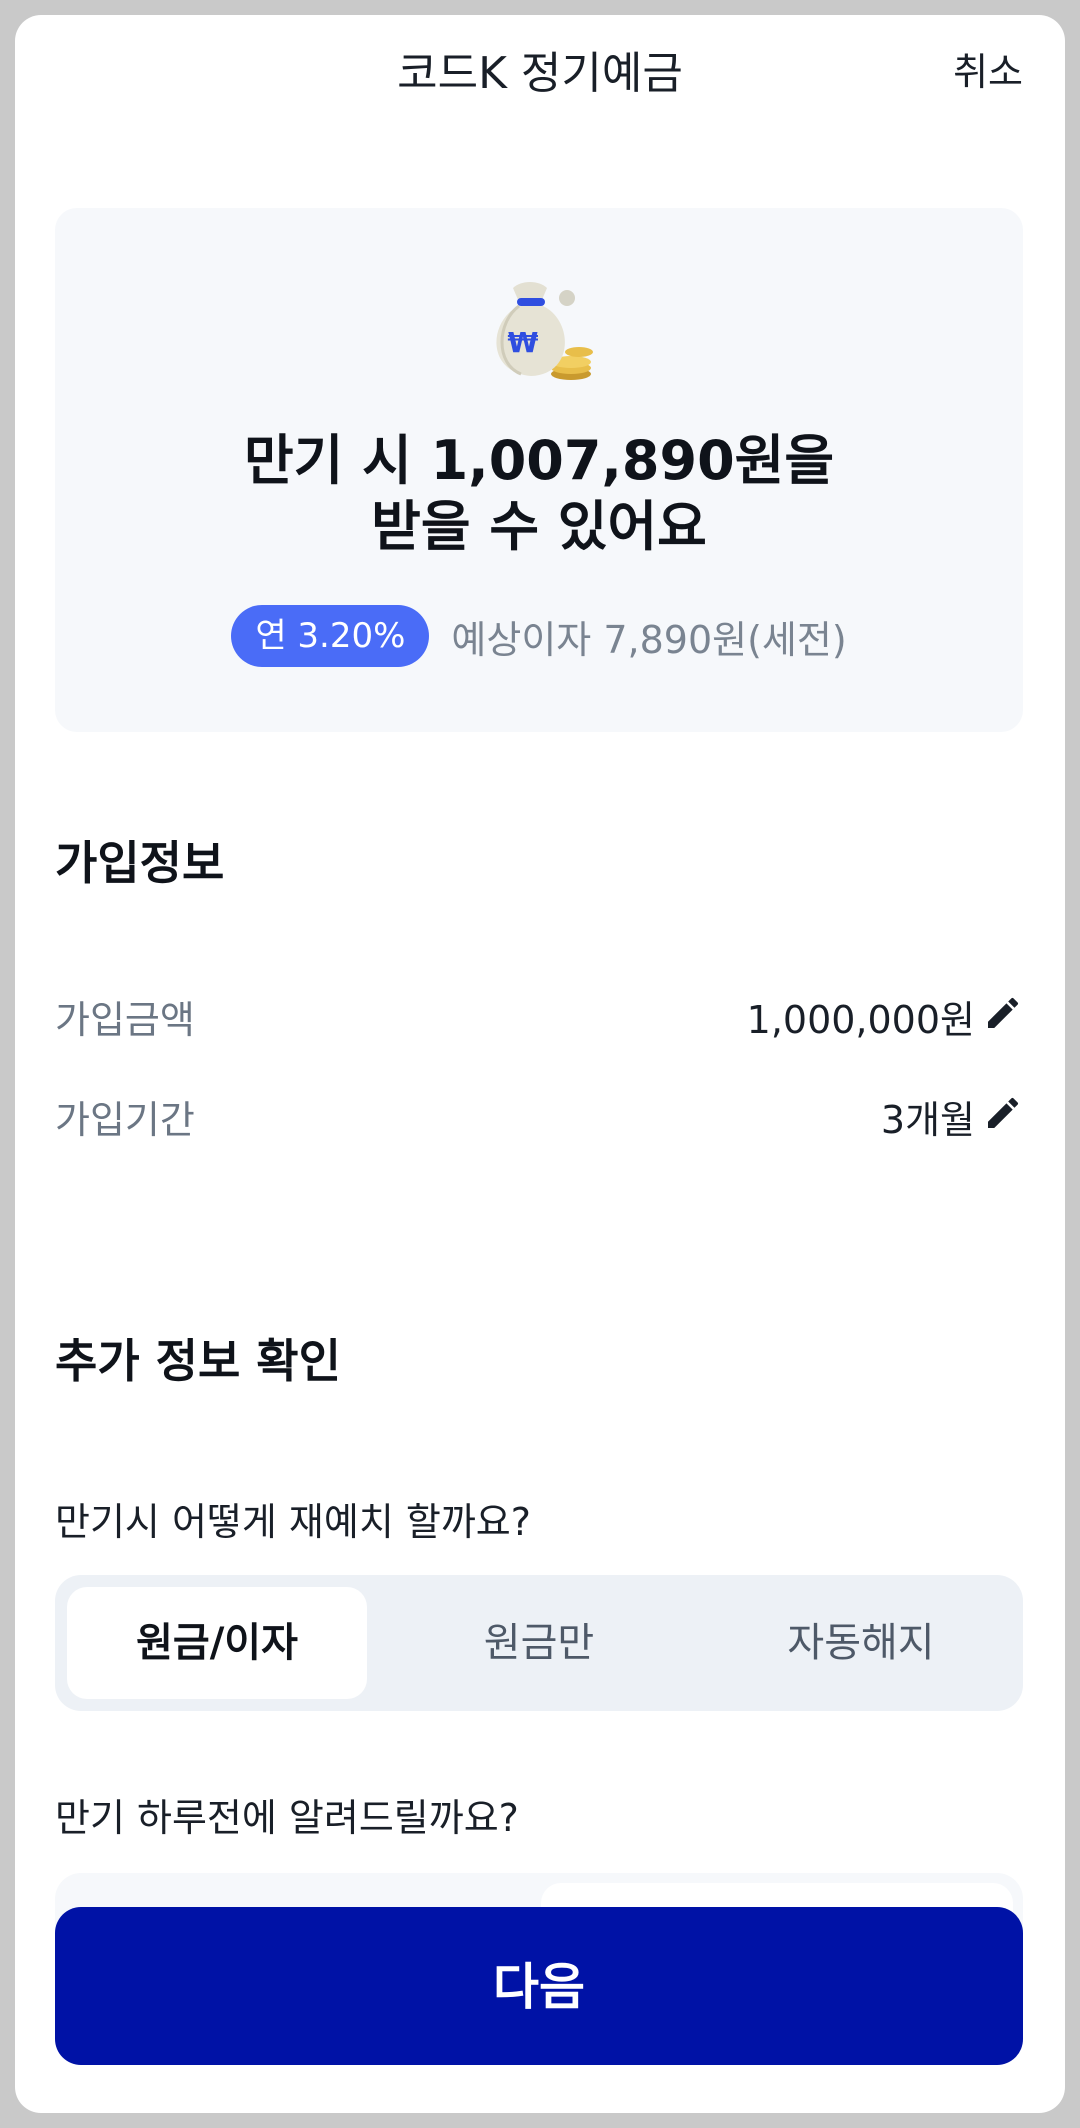  Describe the element at coordinates (539, 494) in the screenshot. I see `maturity-amount-title: 만기 시 1,007,890원을 받을 수 있어요` at that location.